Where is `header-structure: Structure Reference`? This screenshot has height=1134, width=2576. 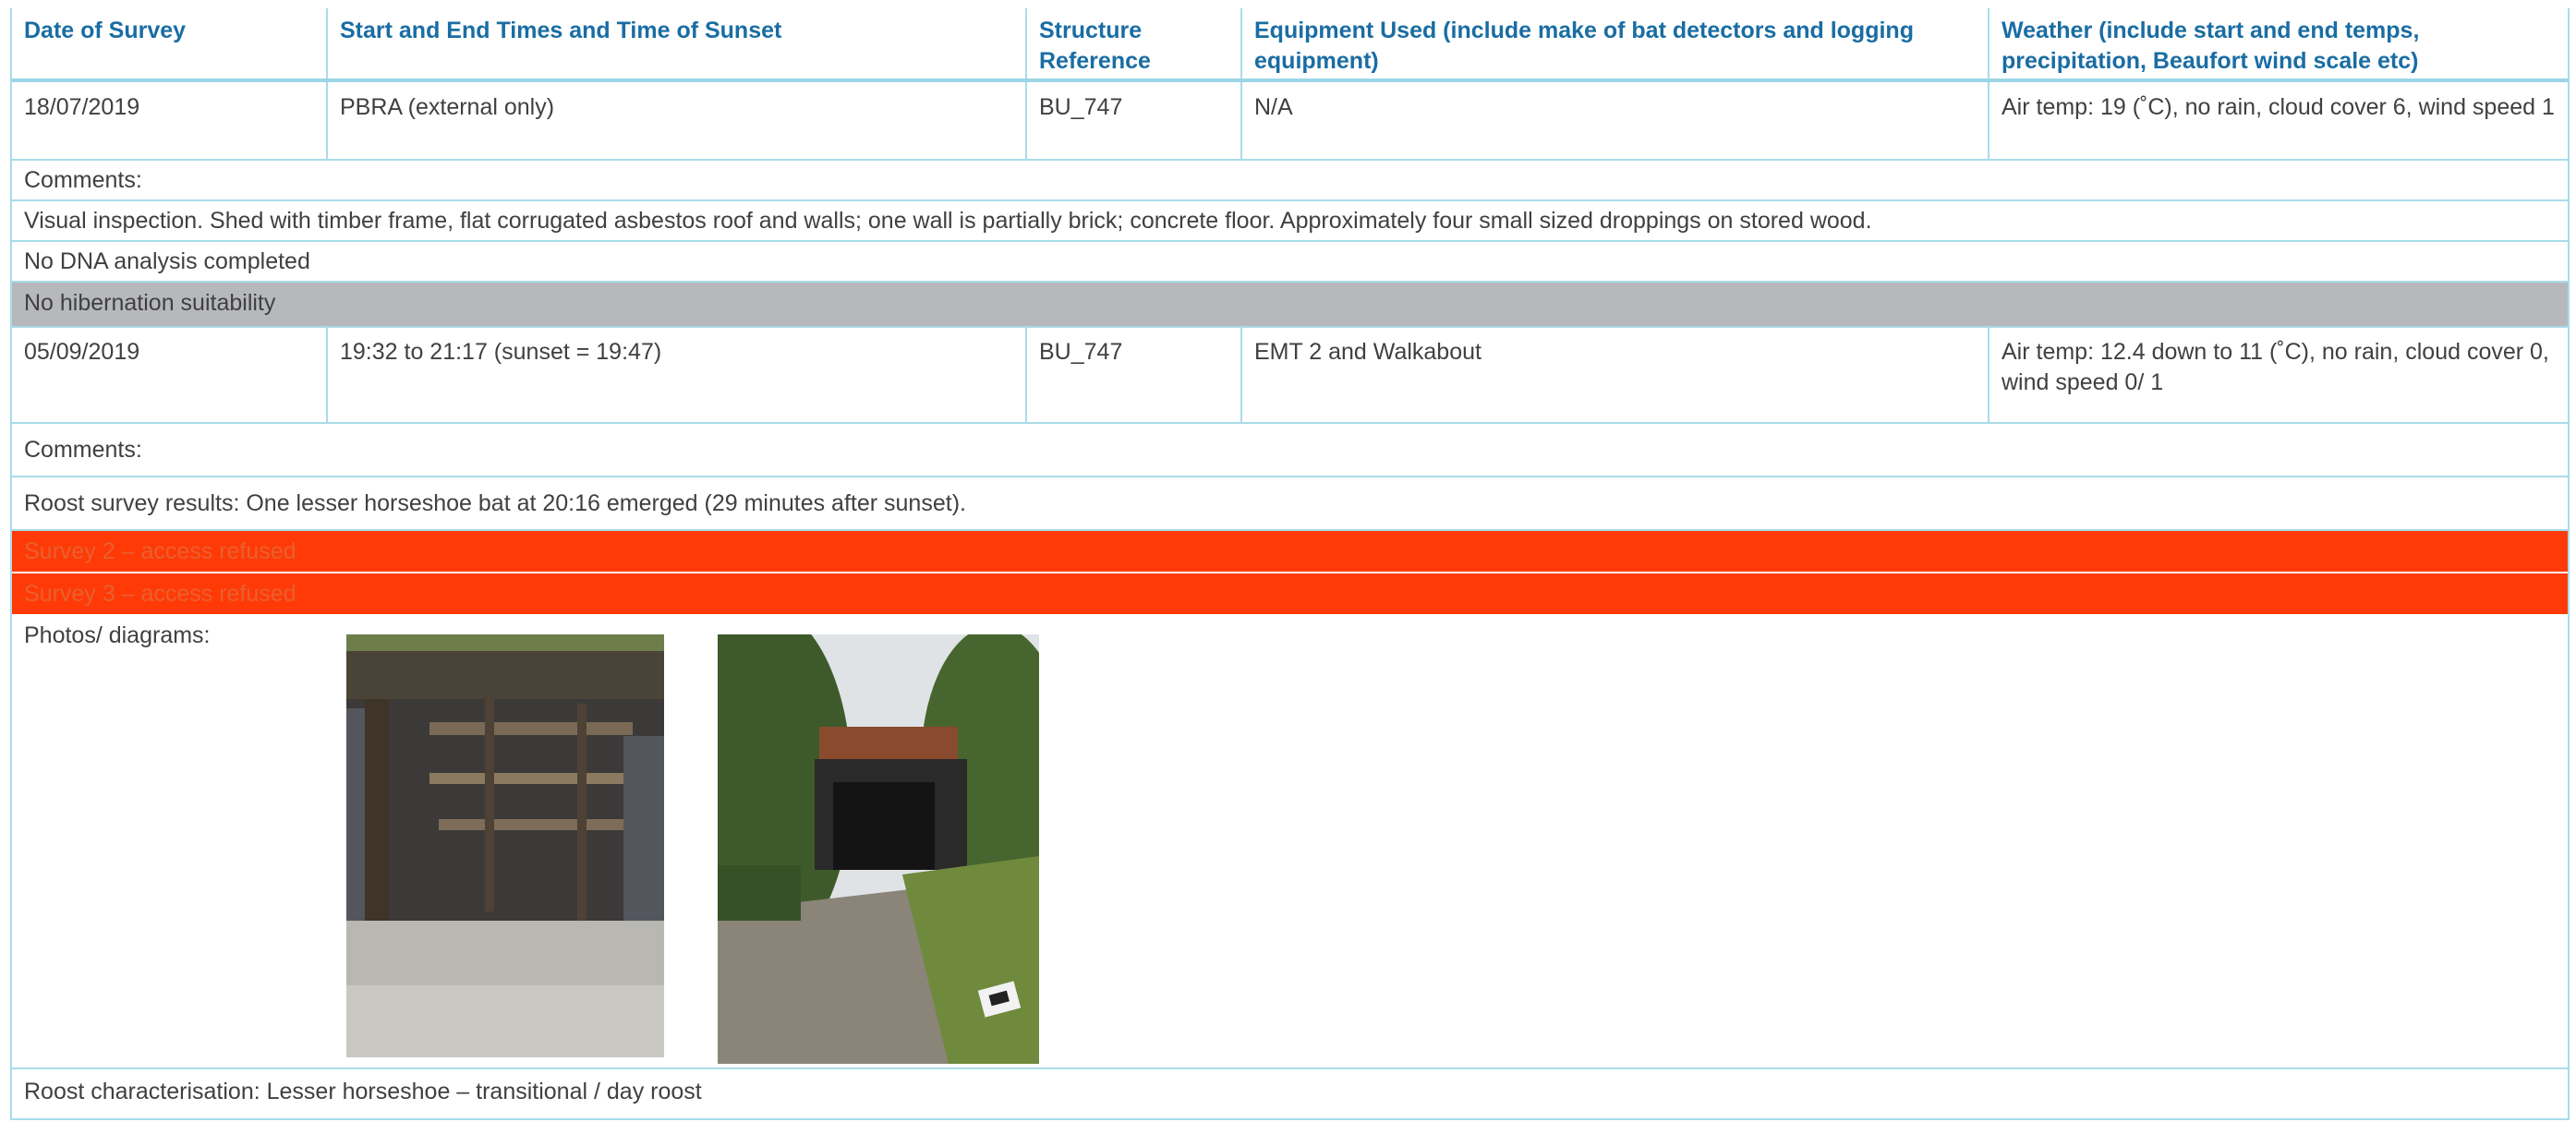
header-structure: Structure Reference is located at coordinates (1134, 43).